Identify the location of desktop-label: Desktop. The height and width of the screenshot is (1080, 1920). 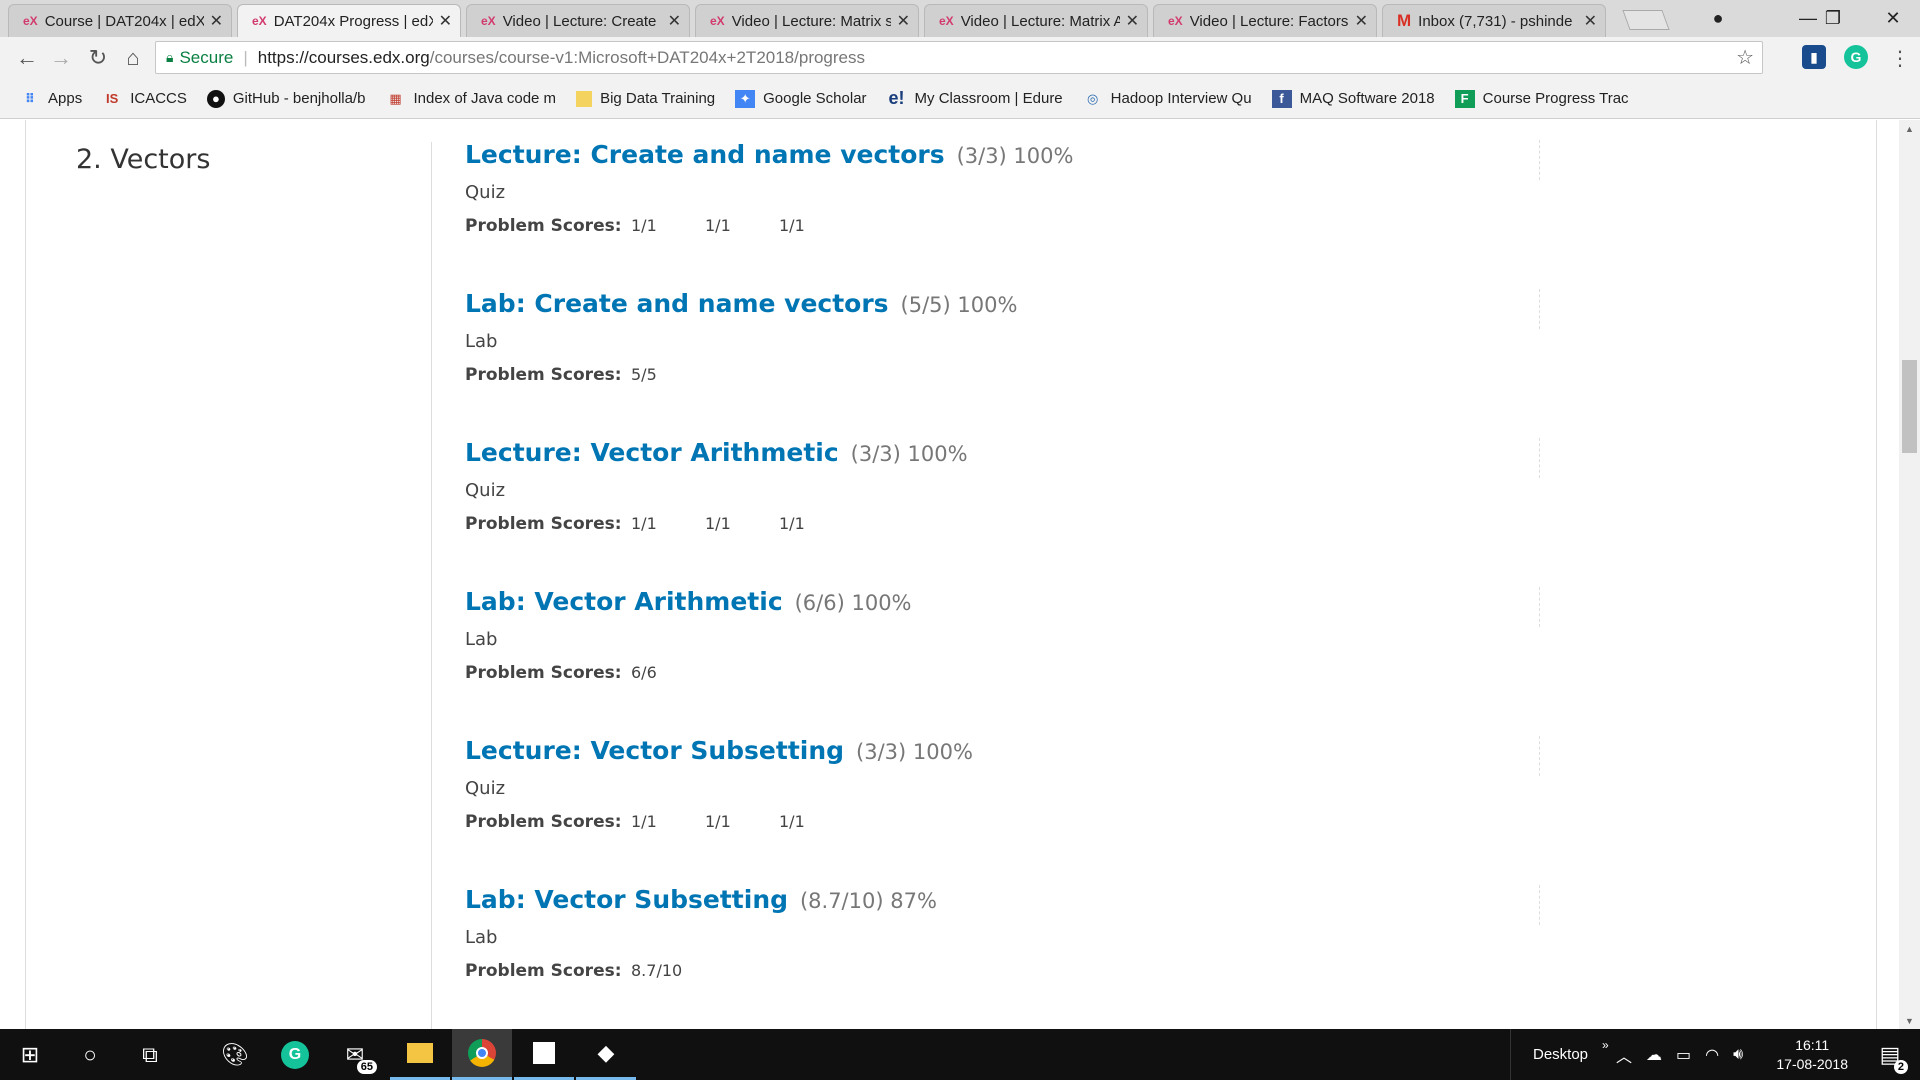
(1561, 1054).